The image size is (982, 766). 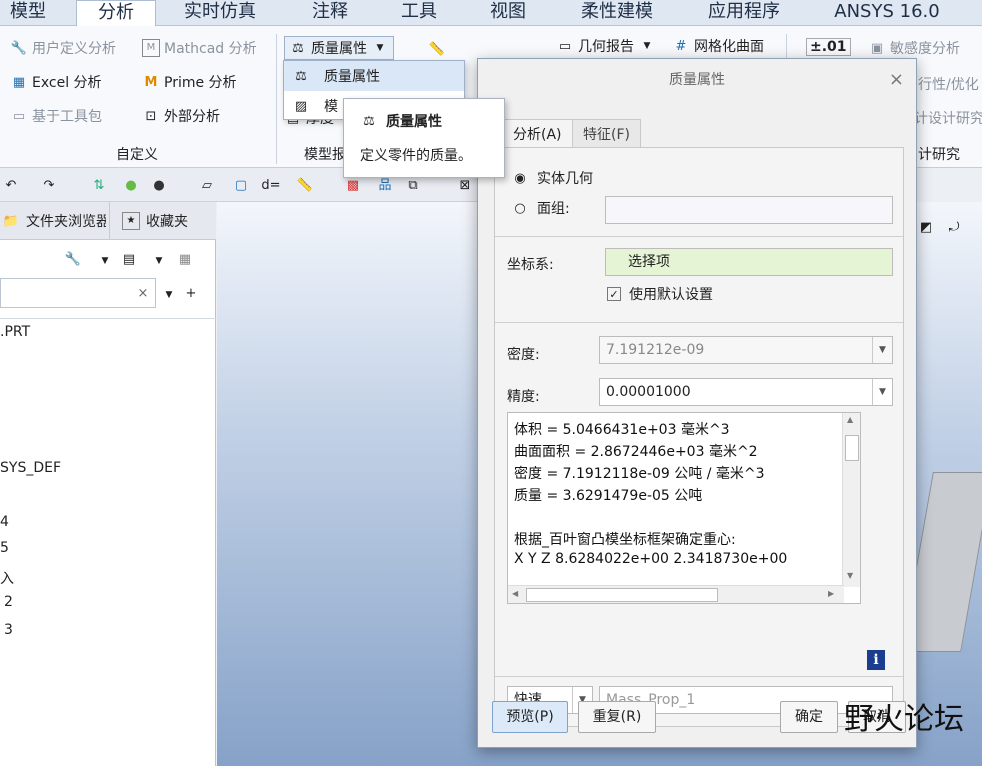 What do you see at coordinates (606, 134) in the screenshot?
I see `tab-feature: 特征(F)` at bounding box center [606, 134].